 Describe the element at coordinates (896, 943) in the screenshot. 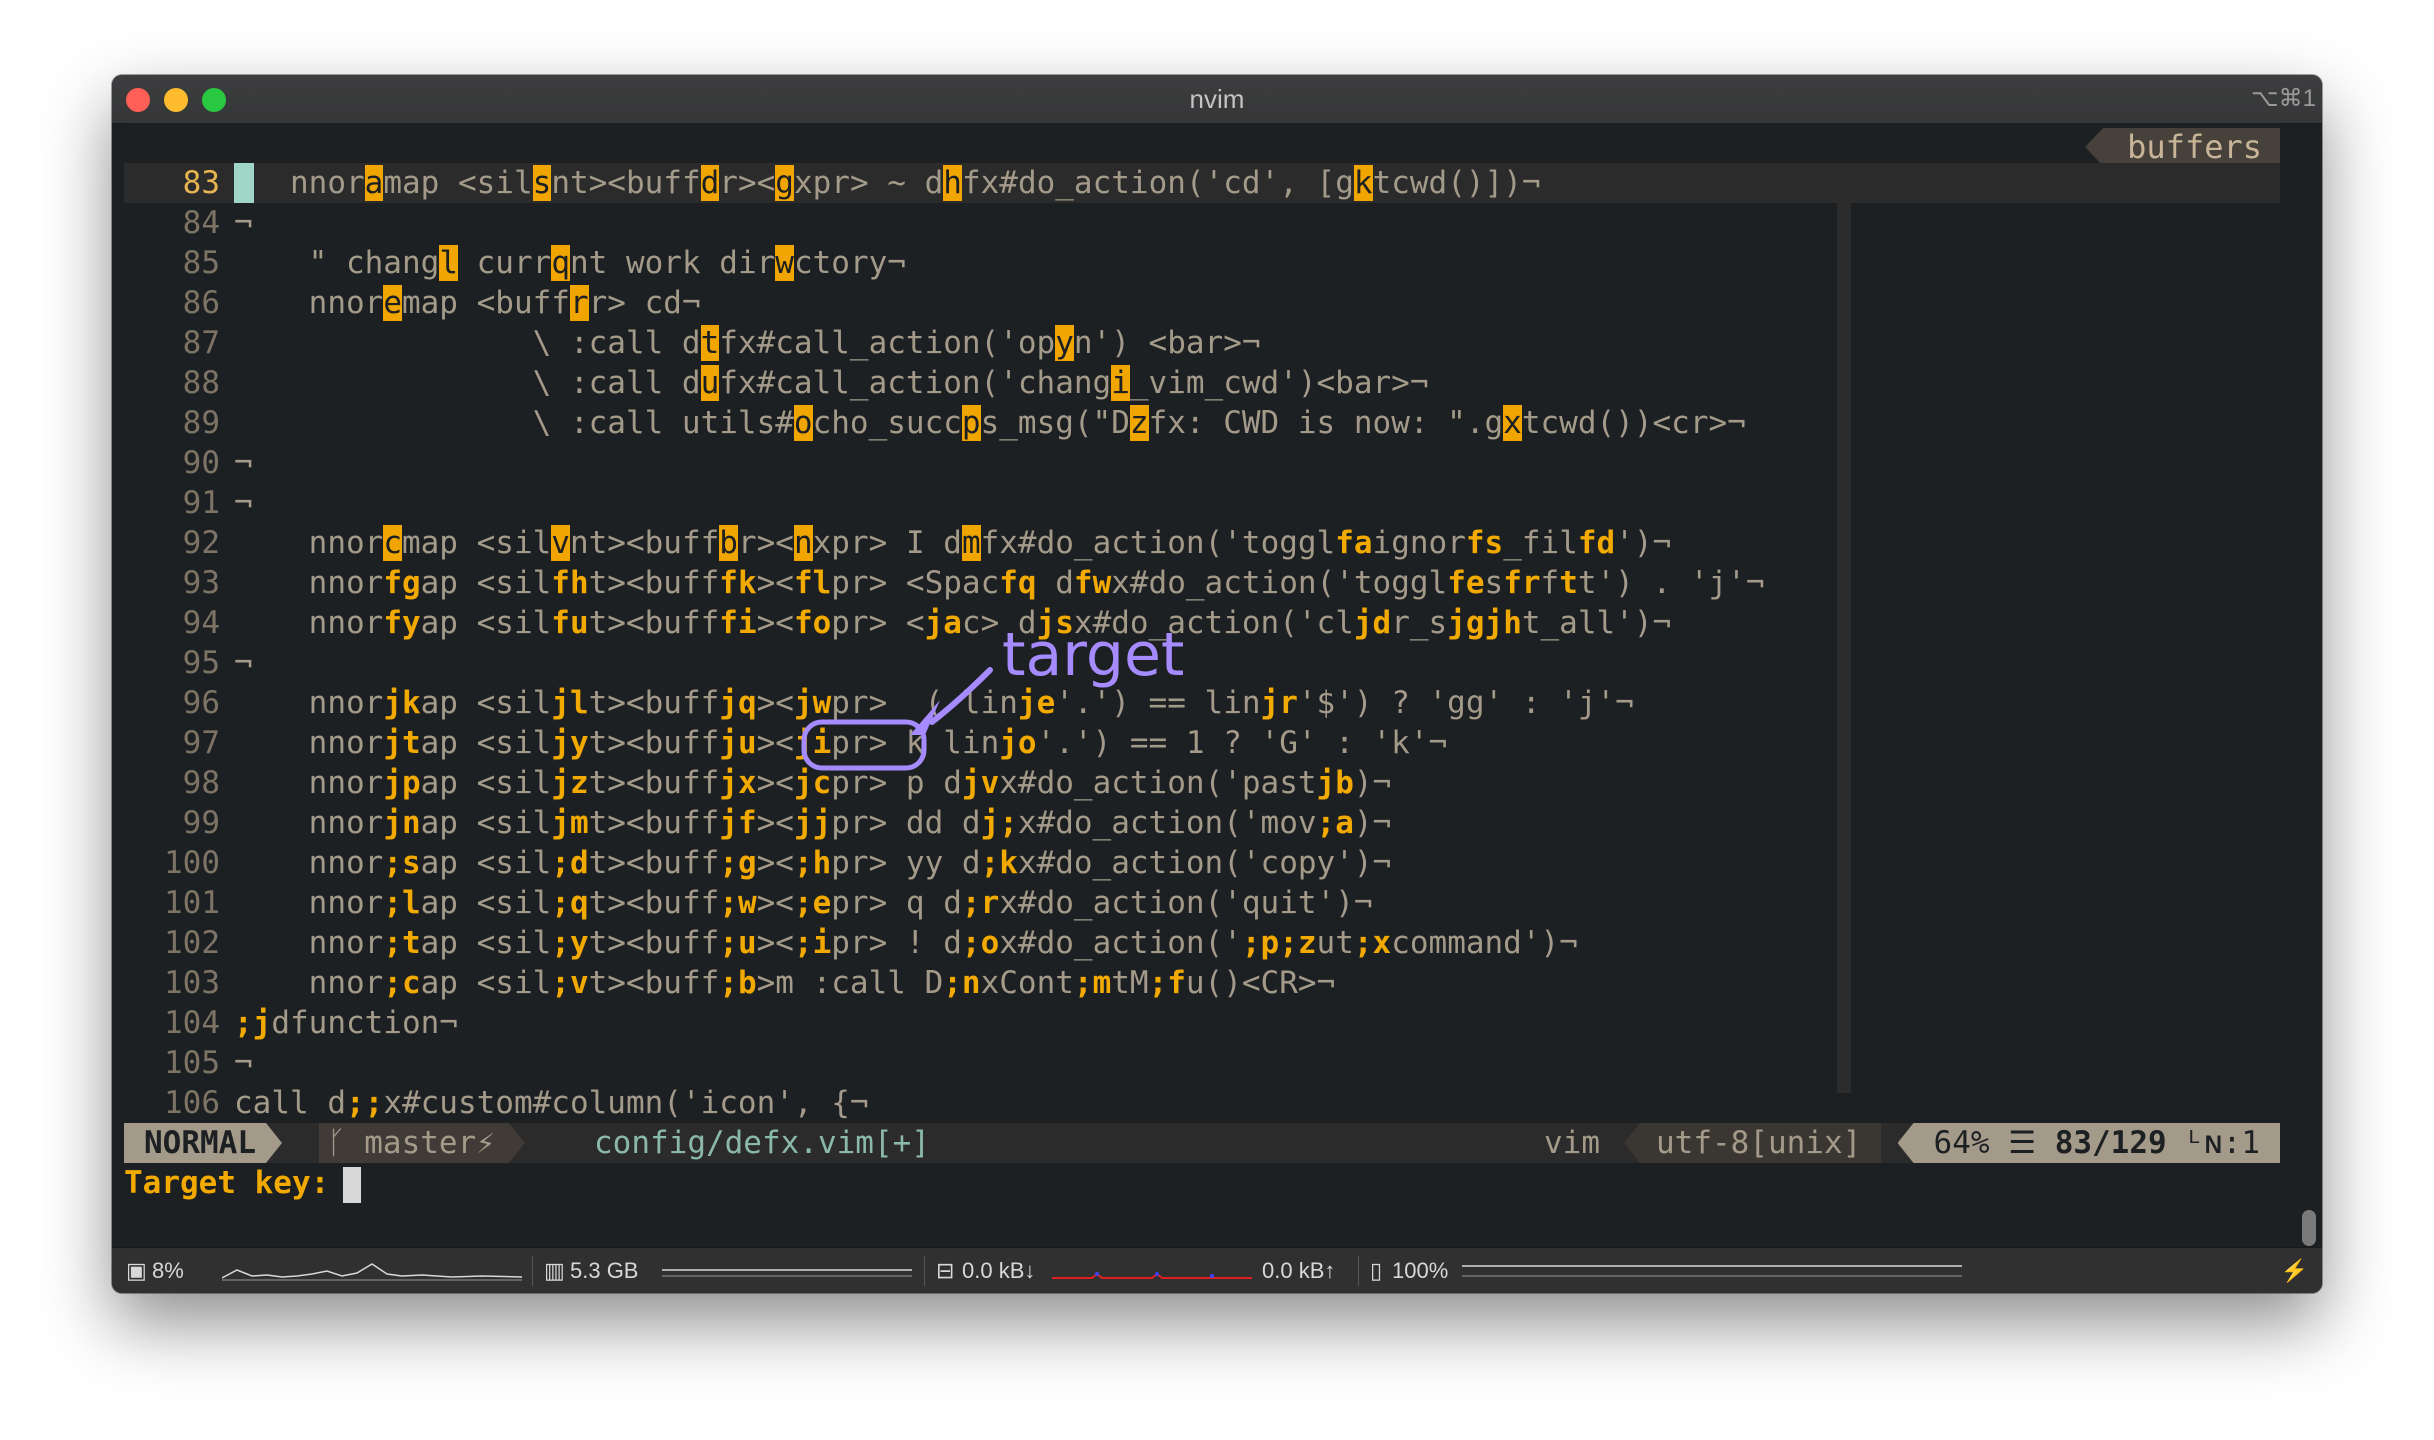

I see `code-segment: pr> ! d` at that location.